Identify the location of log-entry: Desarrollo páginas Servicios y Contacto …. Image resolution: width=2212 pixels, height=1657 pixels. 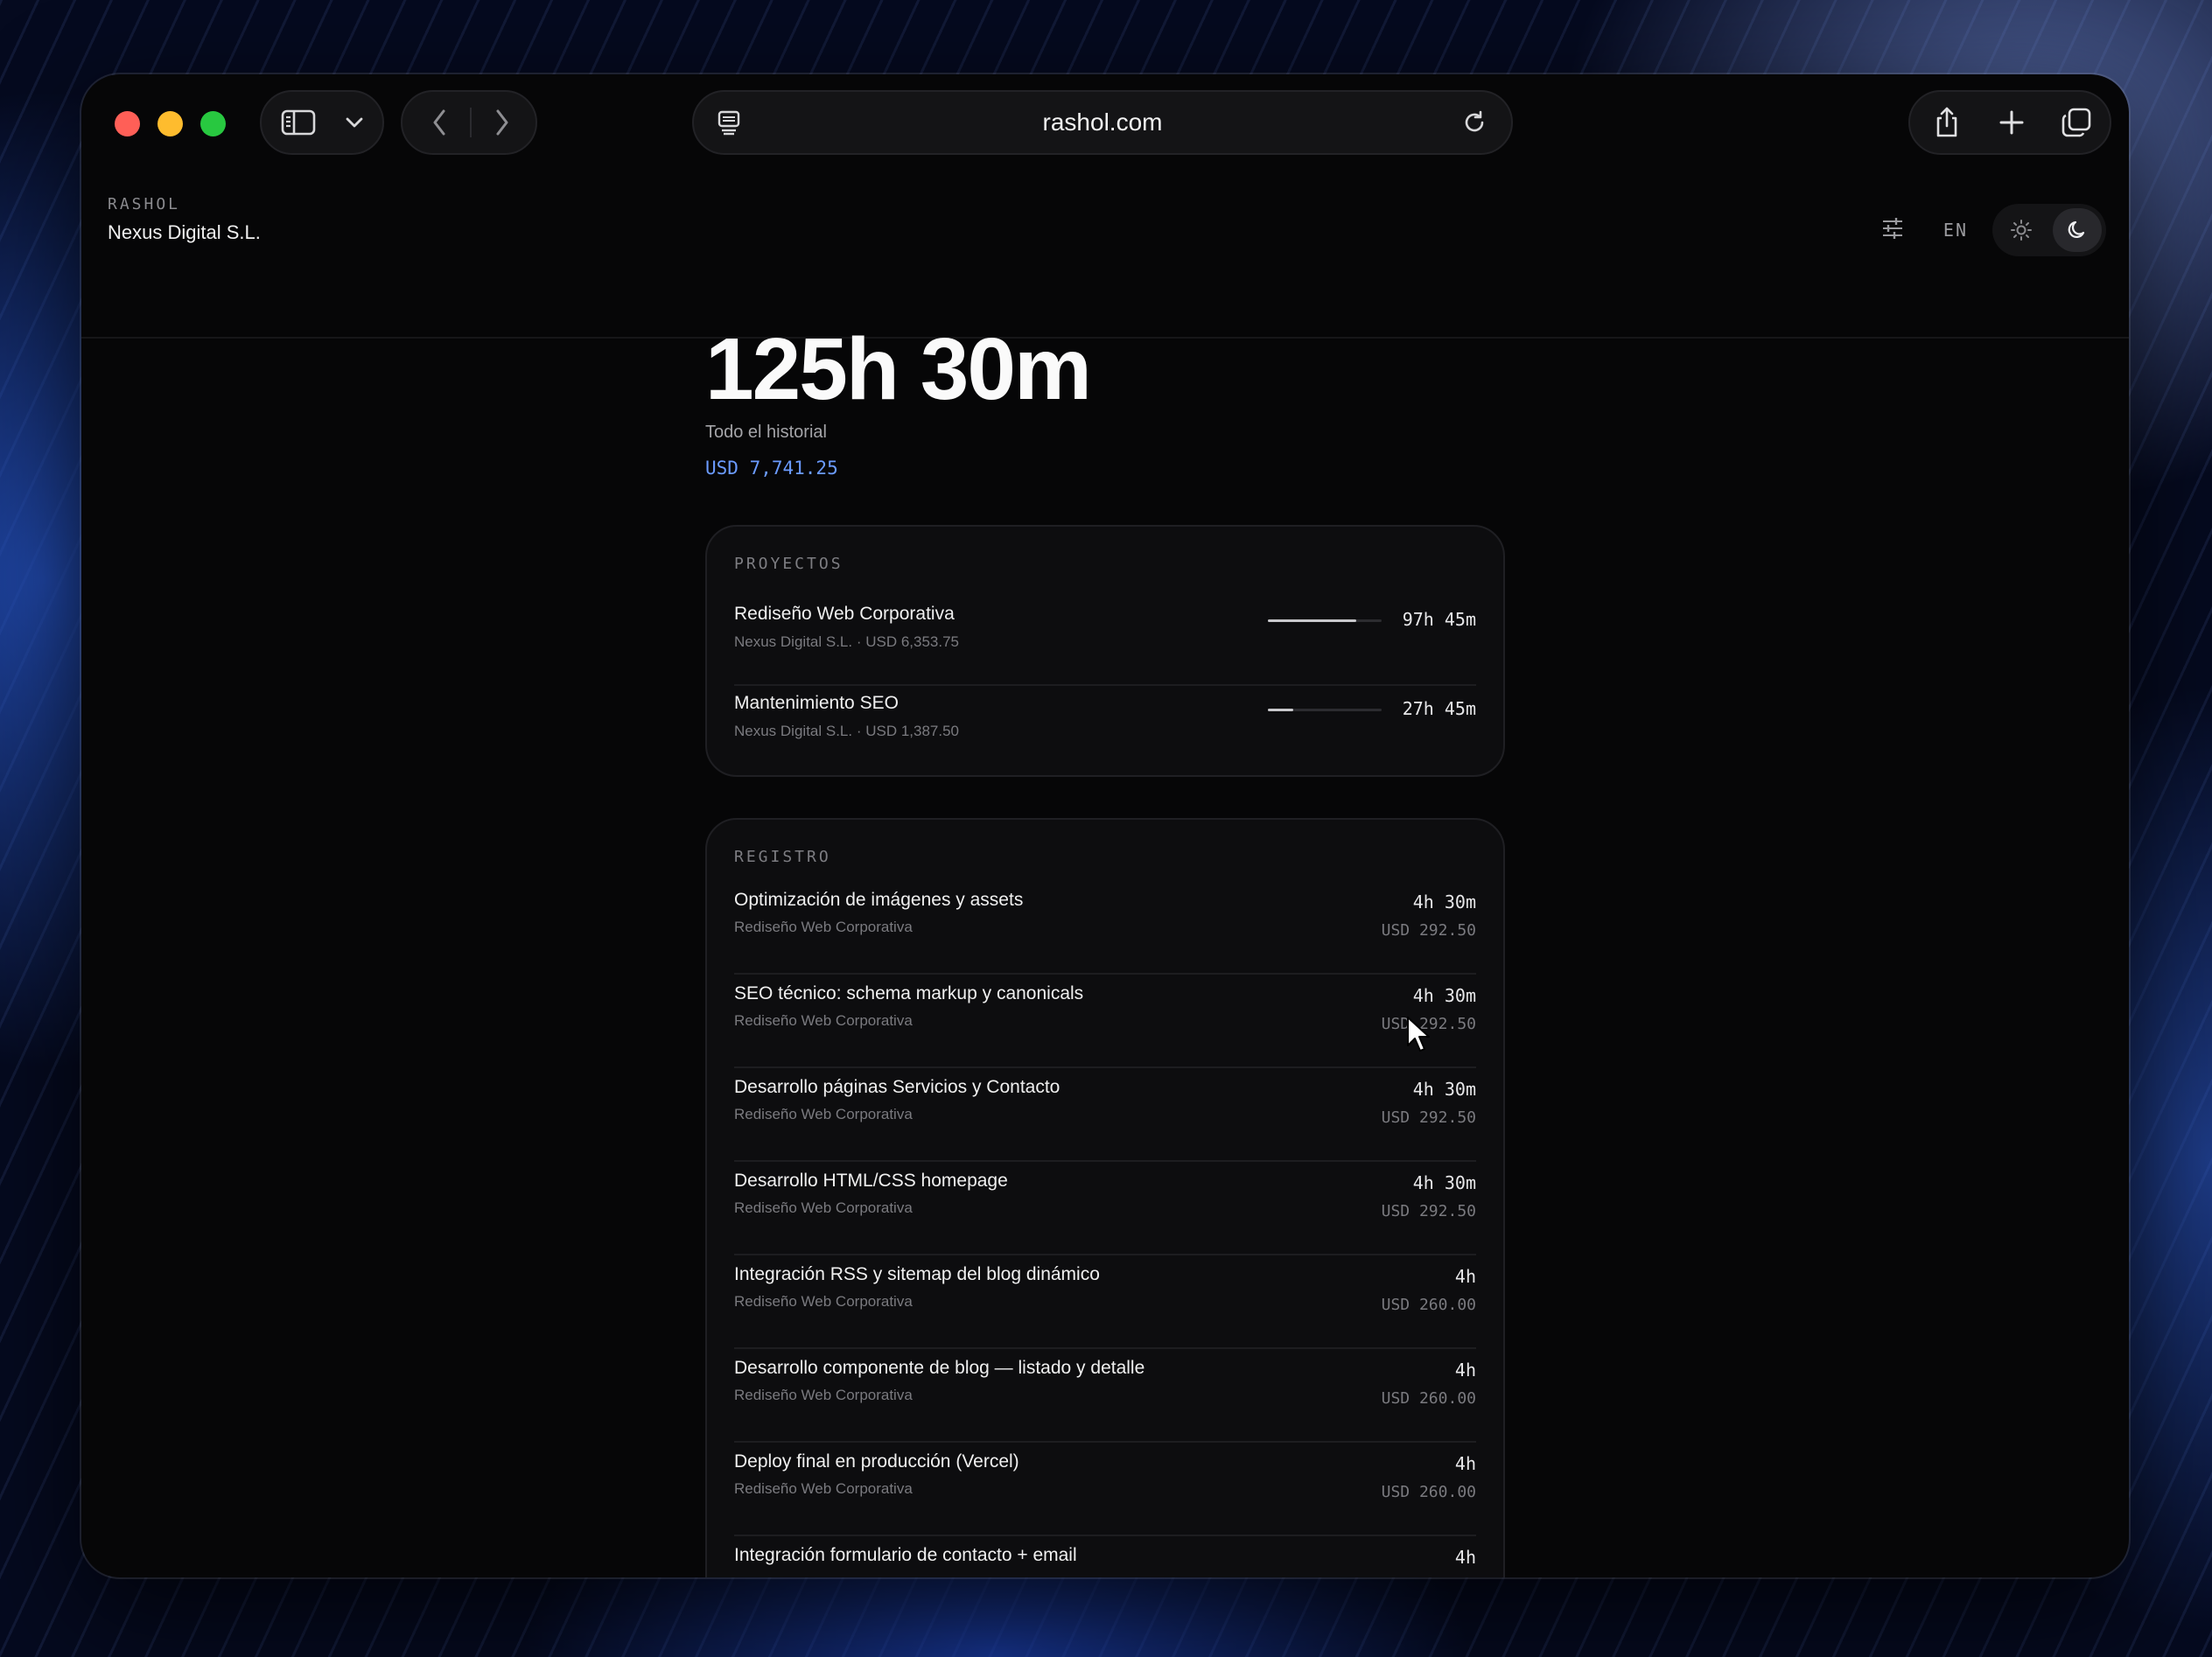
(1105, 1115).